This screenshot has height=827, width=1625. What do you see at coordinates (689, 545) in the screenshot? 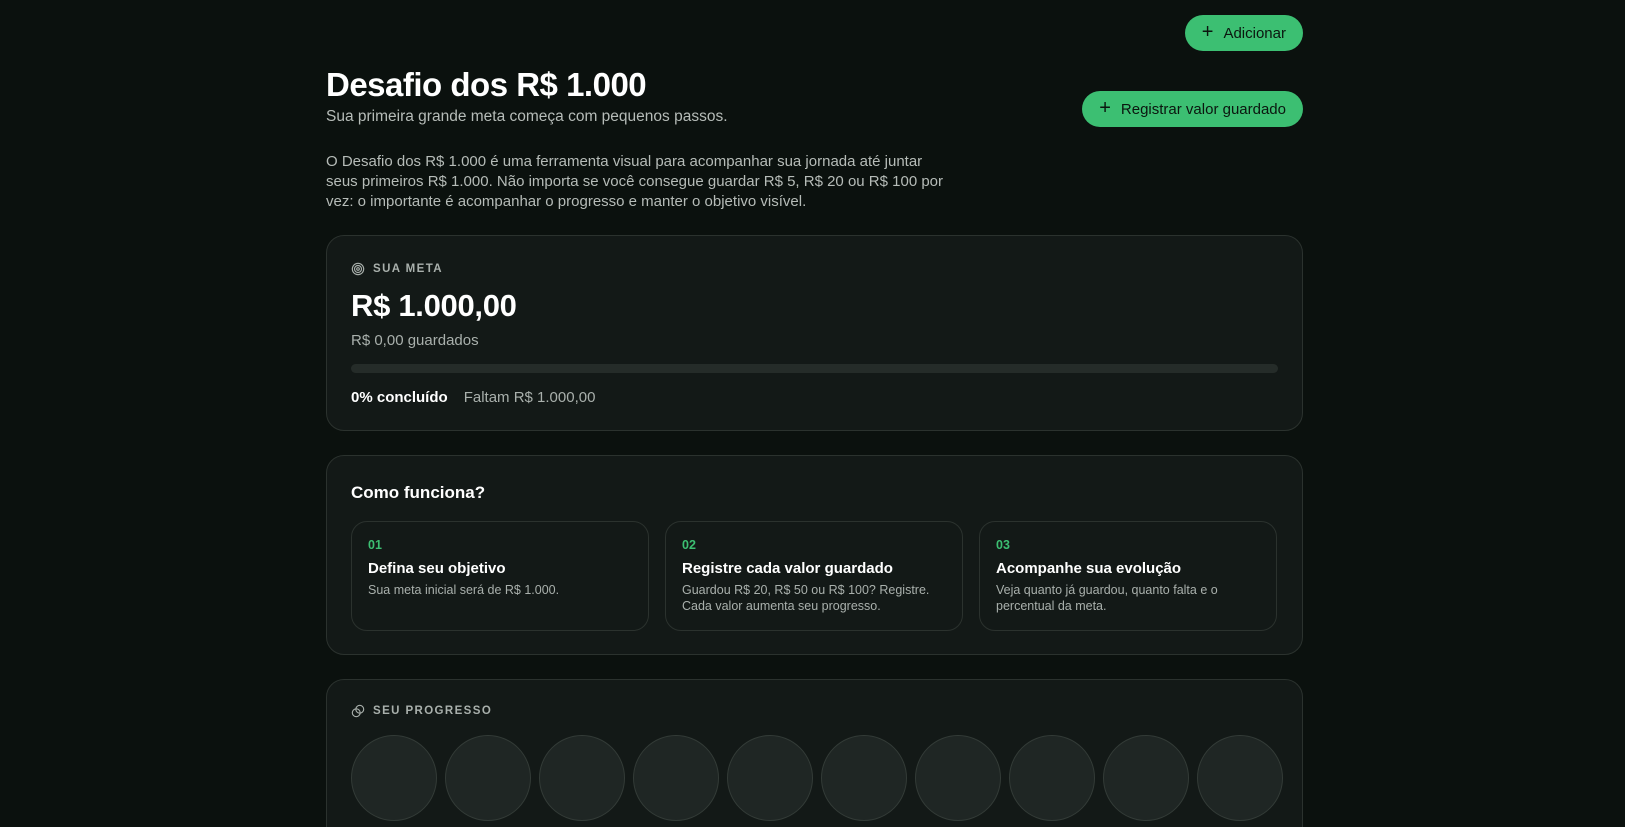
I see `step-number: 02` at bounding box center [689, 545].